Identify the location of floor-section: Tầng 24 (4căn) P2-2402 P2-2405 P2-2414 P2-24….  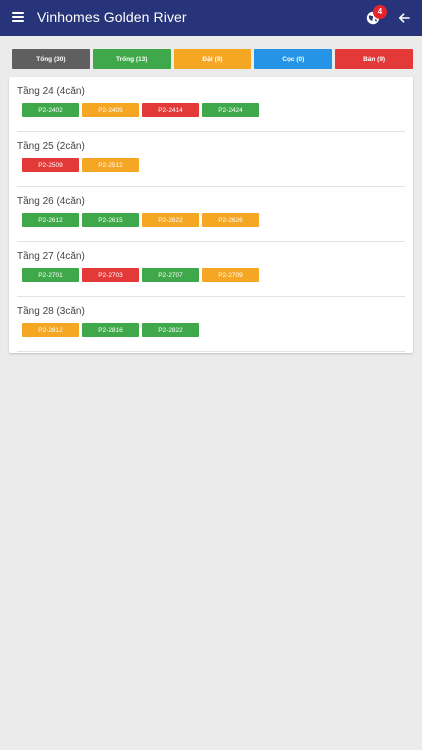
(211, 104).